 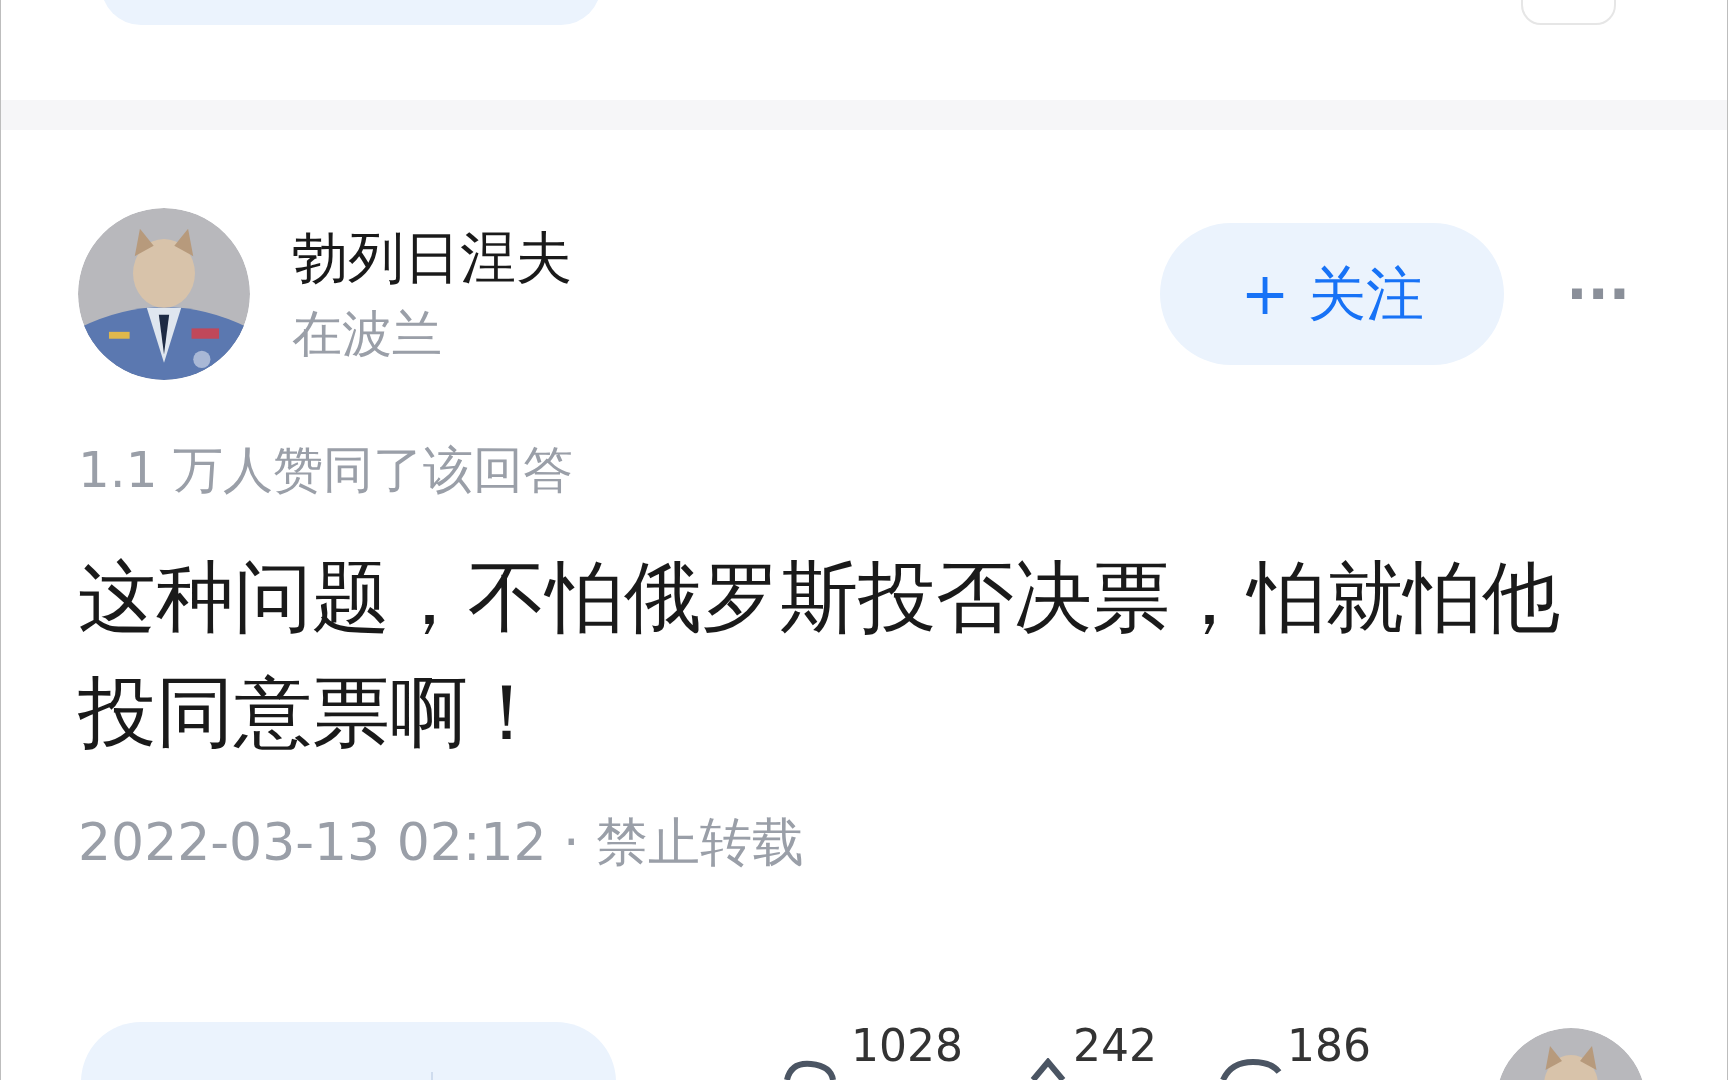 I want to click on action-count: 1028, so click(x=907, y=1046).